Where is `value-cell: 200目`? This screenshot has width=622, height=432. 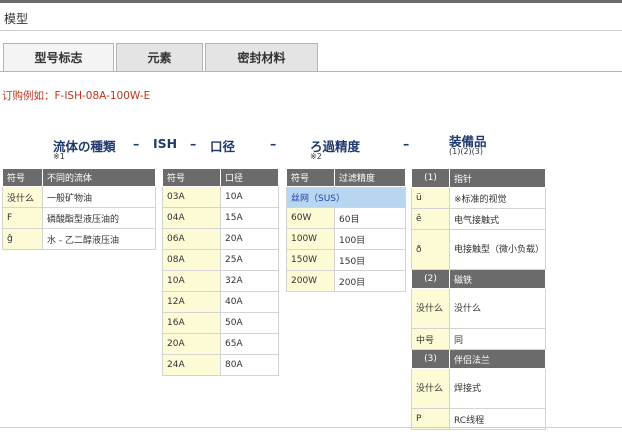
value-cell: 200目 is located at coordinates (370, 281).